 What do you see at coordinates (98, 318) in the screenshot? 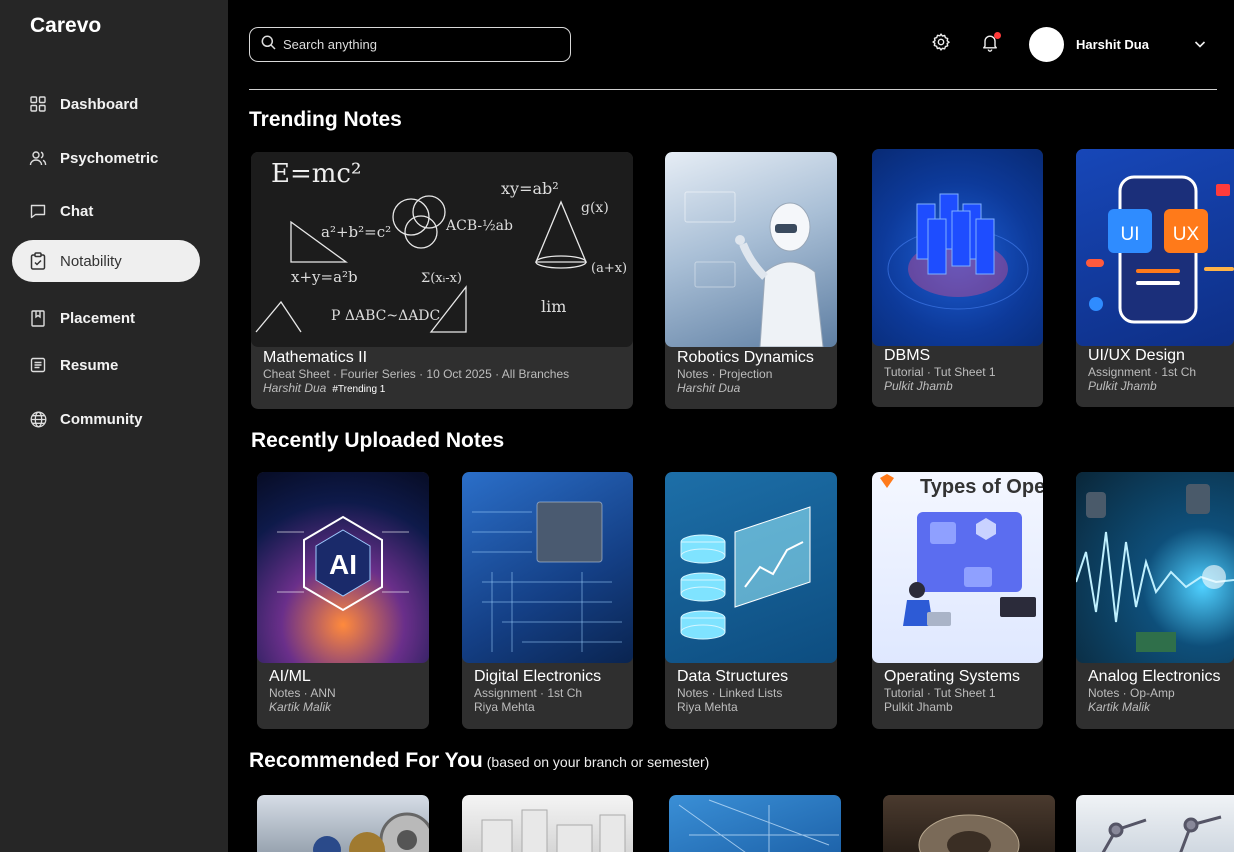
I see `sidebar-item-label: Placement` at bounding box center [98, 318].